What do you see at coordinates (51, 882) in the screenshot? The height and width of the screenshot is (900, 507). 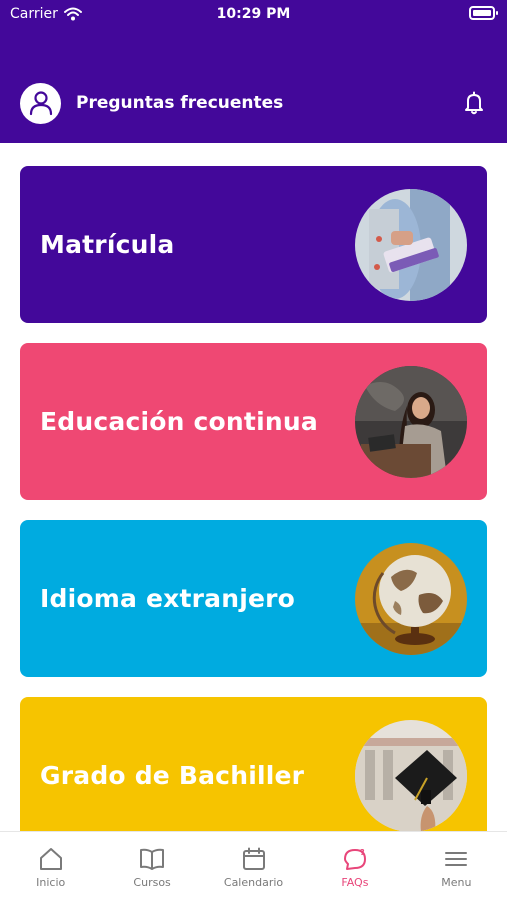 I see `tab-label: Inicio` at bounding box center [51, 882].